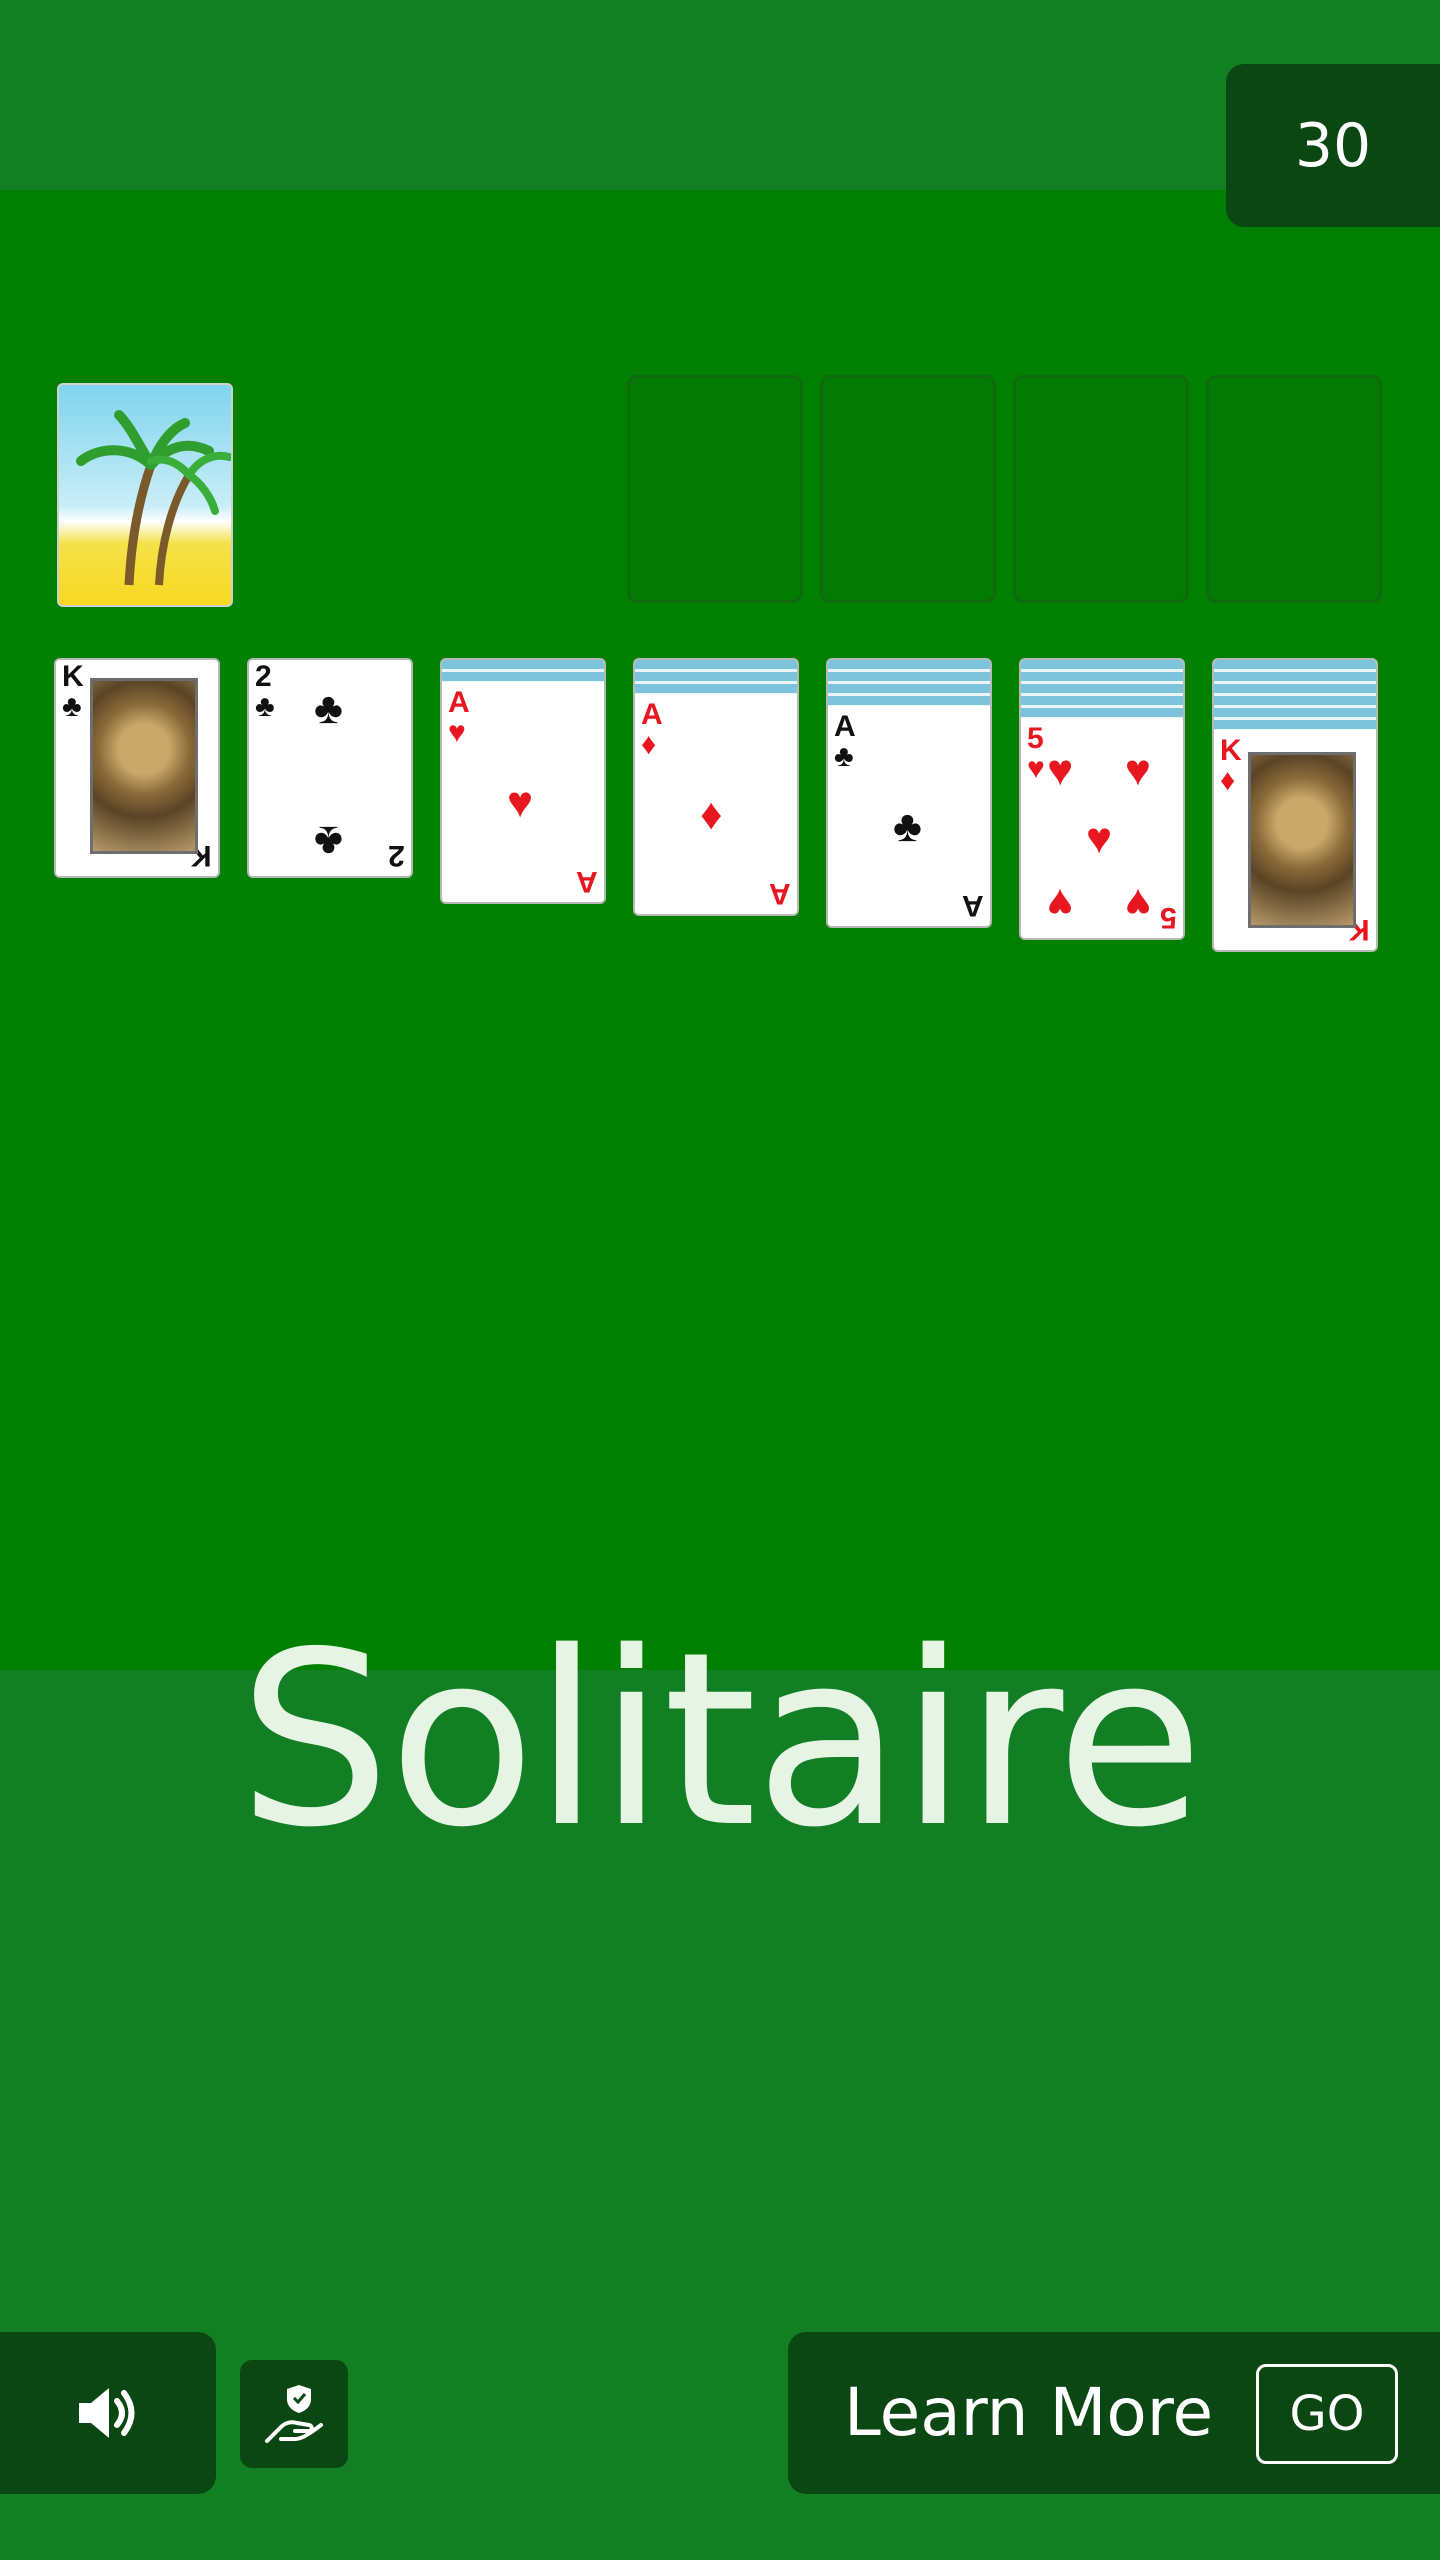  What do you see at coordinates (1333, 145) in the screenshot?
I see `countdown-timer: 30` at bounding box center [1333, 145].